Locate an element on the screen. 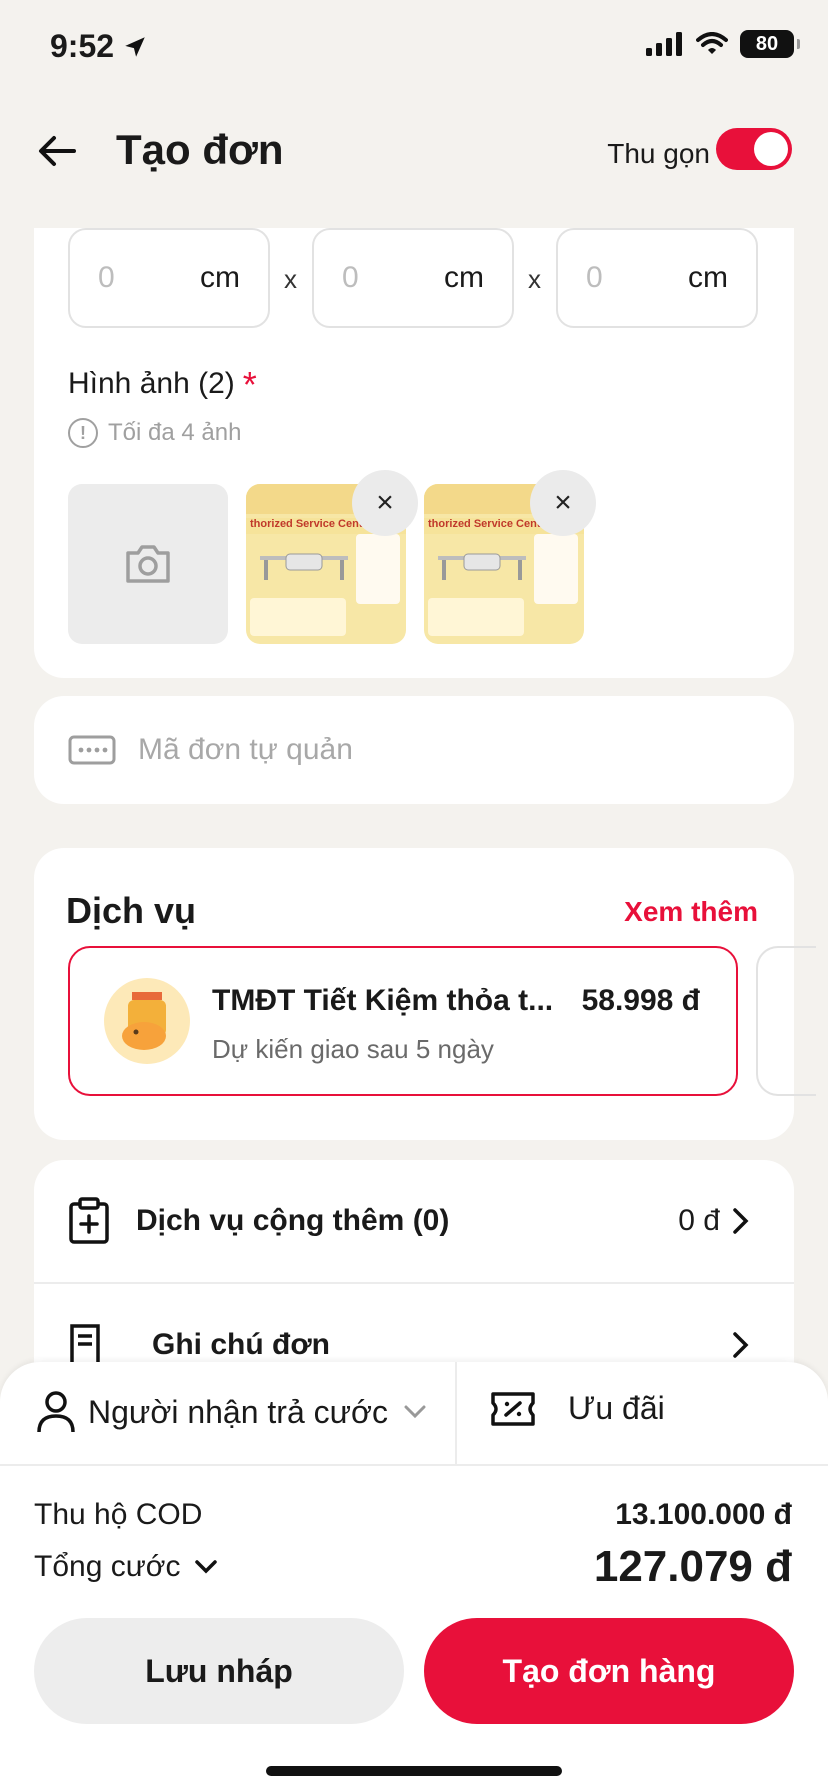  cod-value: 13.100.000 đ is located at coordinates (703, 1514).